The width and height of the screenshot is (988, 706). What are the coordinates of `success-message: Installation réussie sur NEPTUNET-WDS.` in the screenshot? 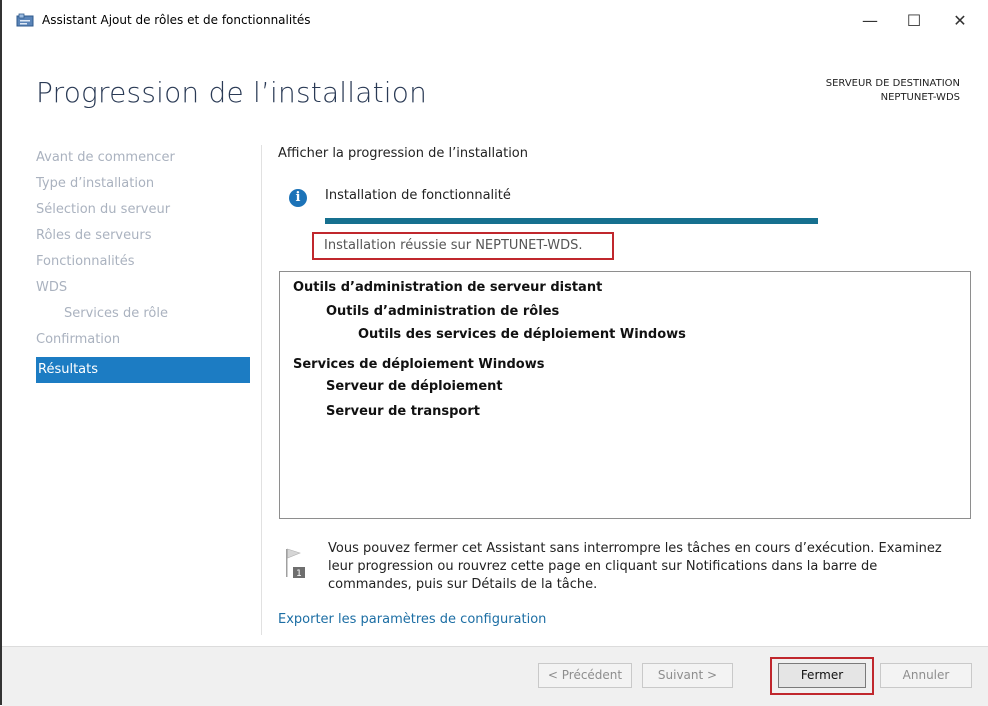 It's located at (453, 245).